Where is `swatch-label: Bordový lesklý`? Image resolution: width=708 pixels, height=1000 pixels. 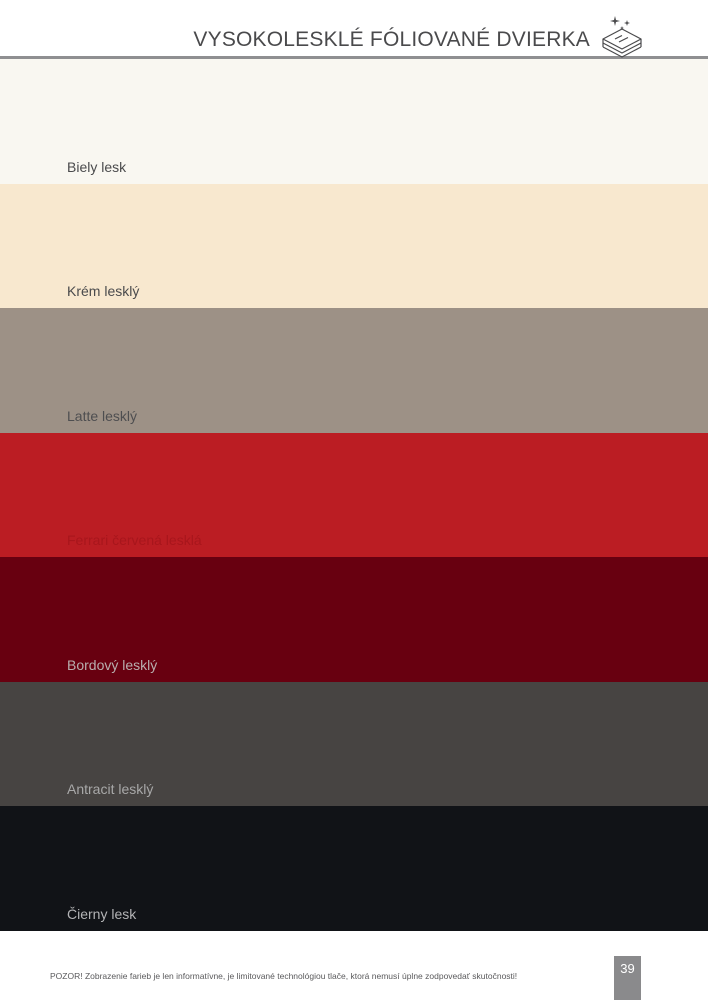 swatch-label: Bordový lesklý is located at coordinates (112, 664).